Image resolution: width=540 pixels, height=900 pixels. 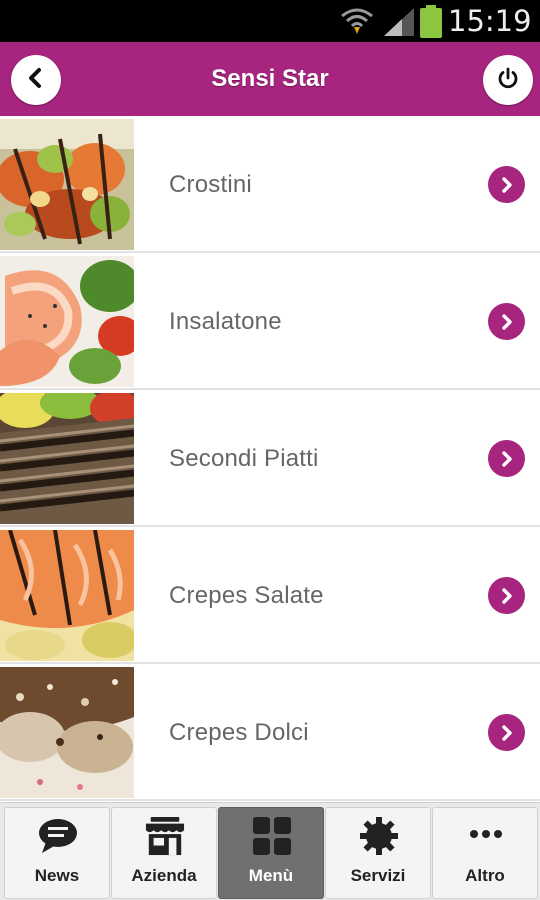 I want to click on status-bar: 15:19, so click(x=270, y=21).